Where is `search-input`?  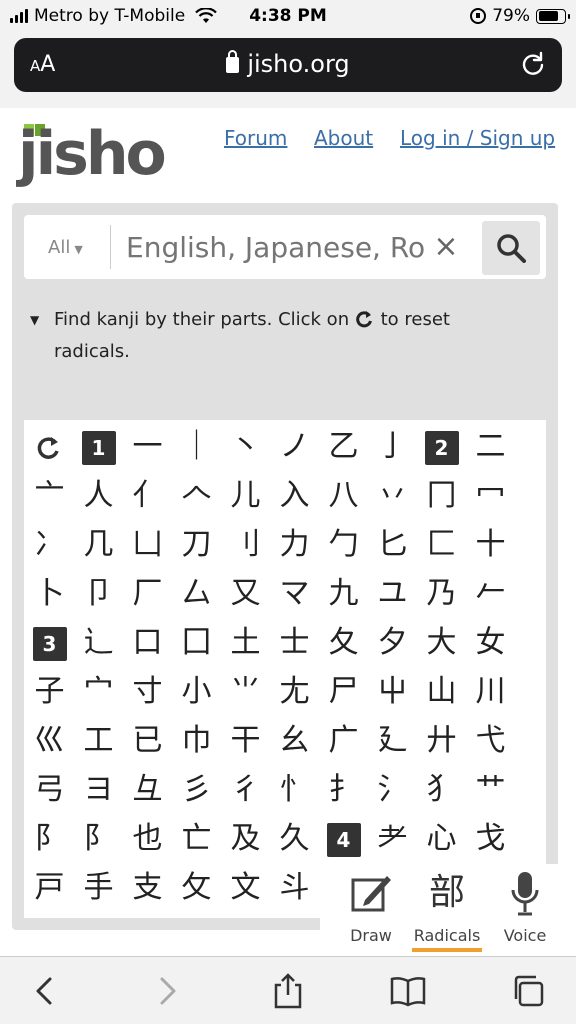
search-input is located at coordinates (276, 247).